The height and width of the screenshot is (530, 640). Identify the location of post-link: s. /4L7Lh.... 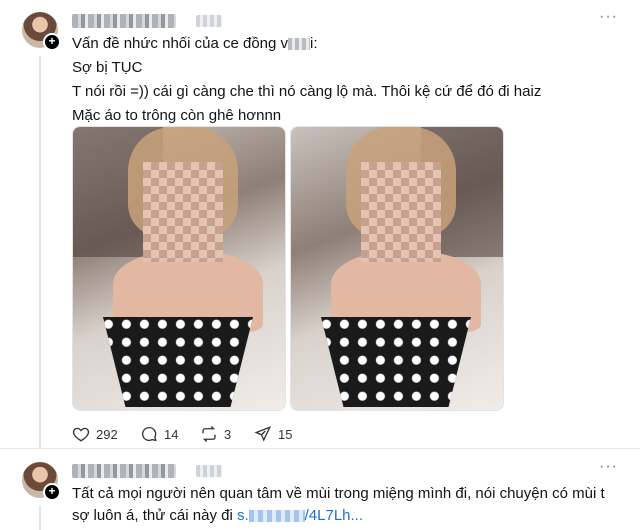
(300, 515).